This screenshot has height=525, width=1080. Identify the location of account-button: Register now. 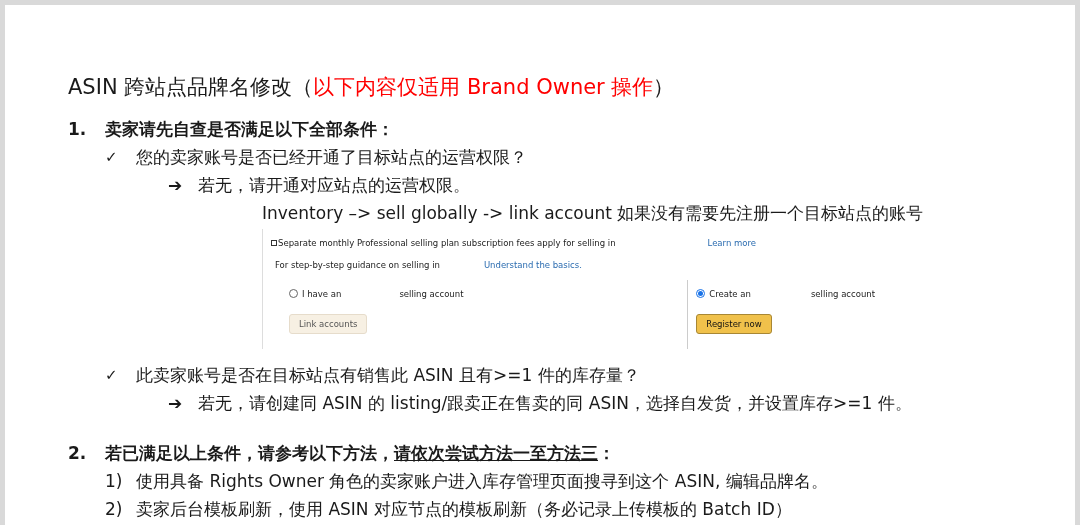
(734, 324).